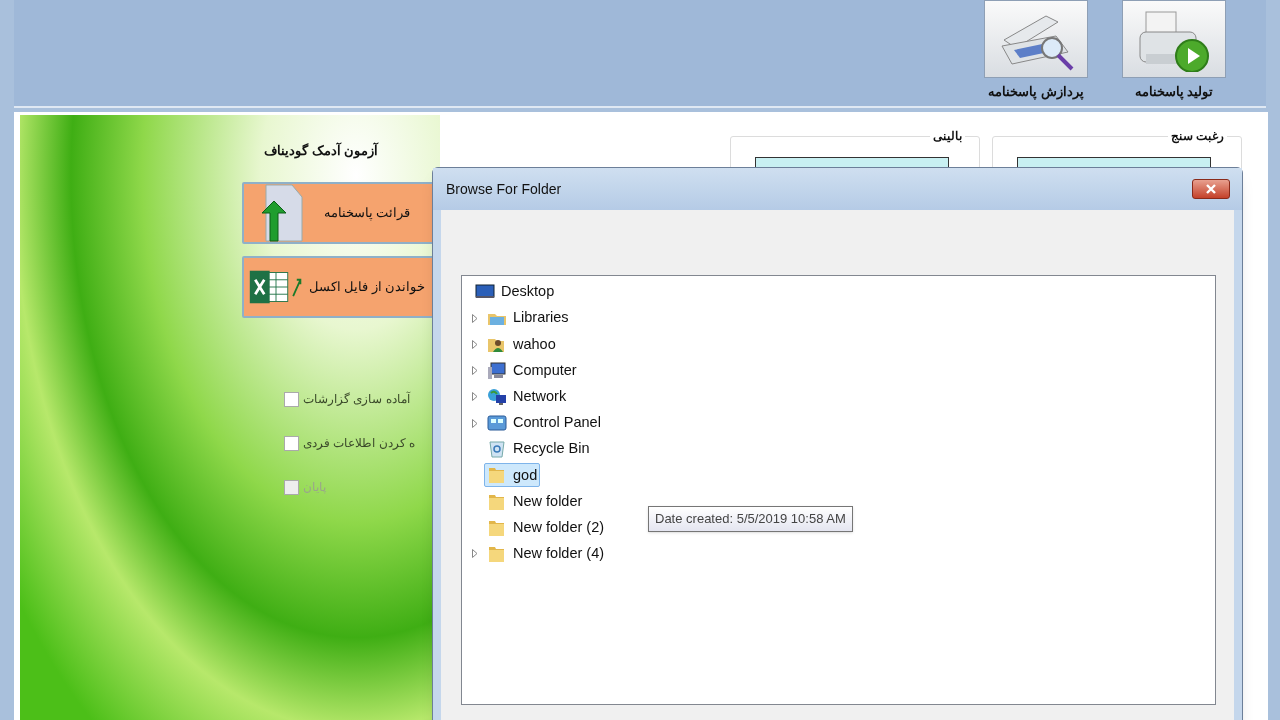 The width and height of the screenshot is (1280, 720). Describe the element at coordinates (544, 423) in the screenshot. I see `tree-item: Control Panel` at that location.